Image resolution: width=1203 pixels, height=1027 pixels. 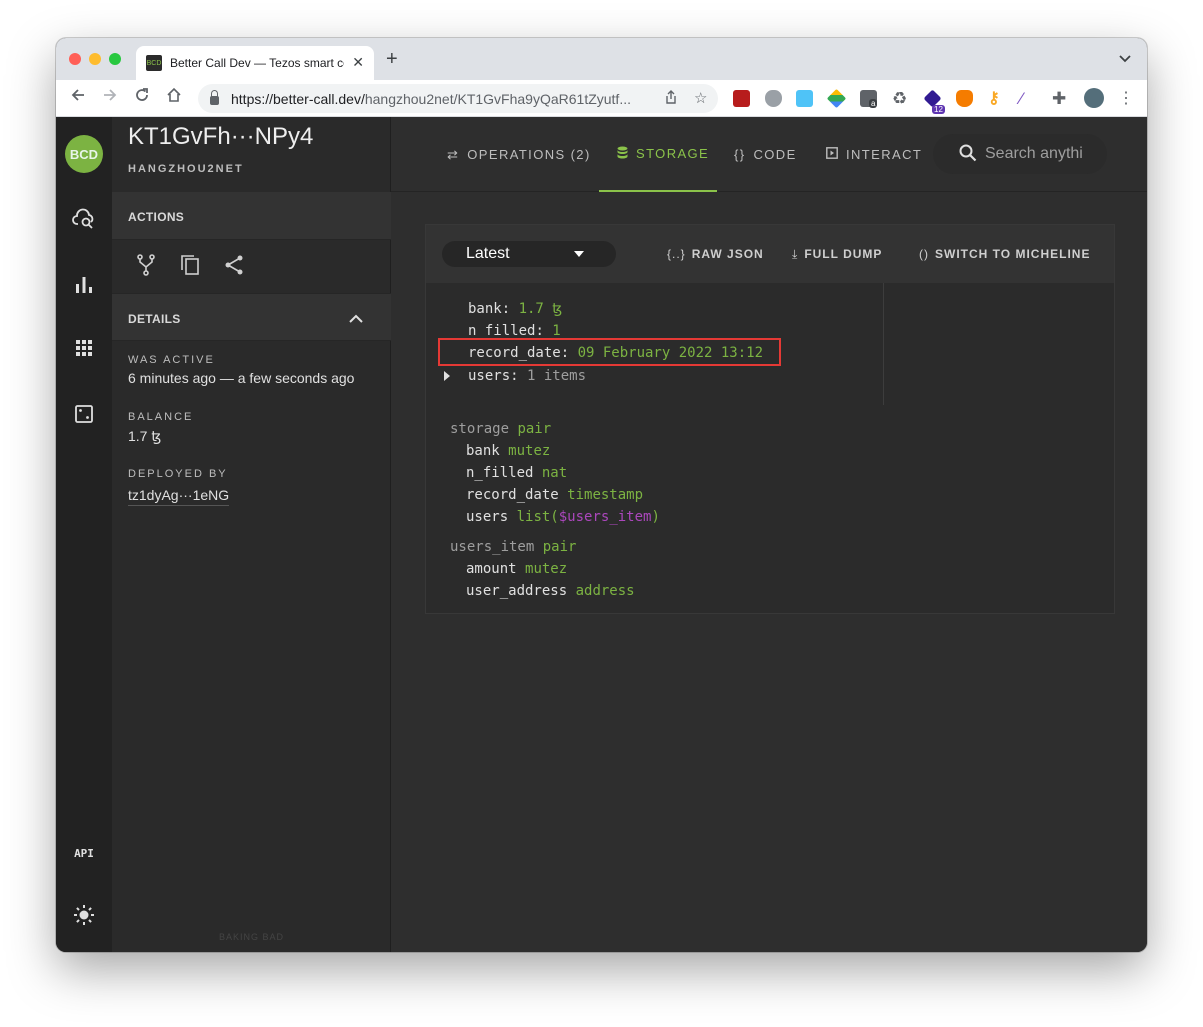 What do you see at coordinates (78, 97) in the screenshot?
I see `back-arrow-icon` at bounding box center [78, 97].